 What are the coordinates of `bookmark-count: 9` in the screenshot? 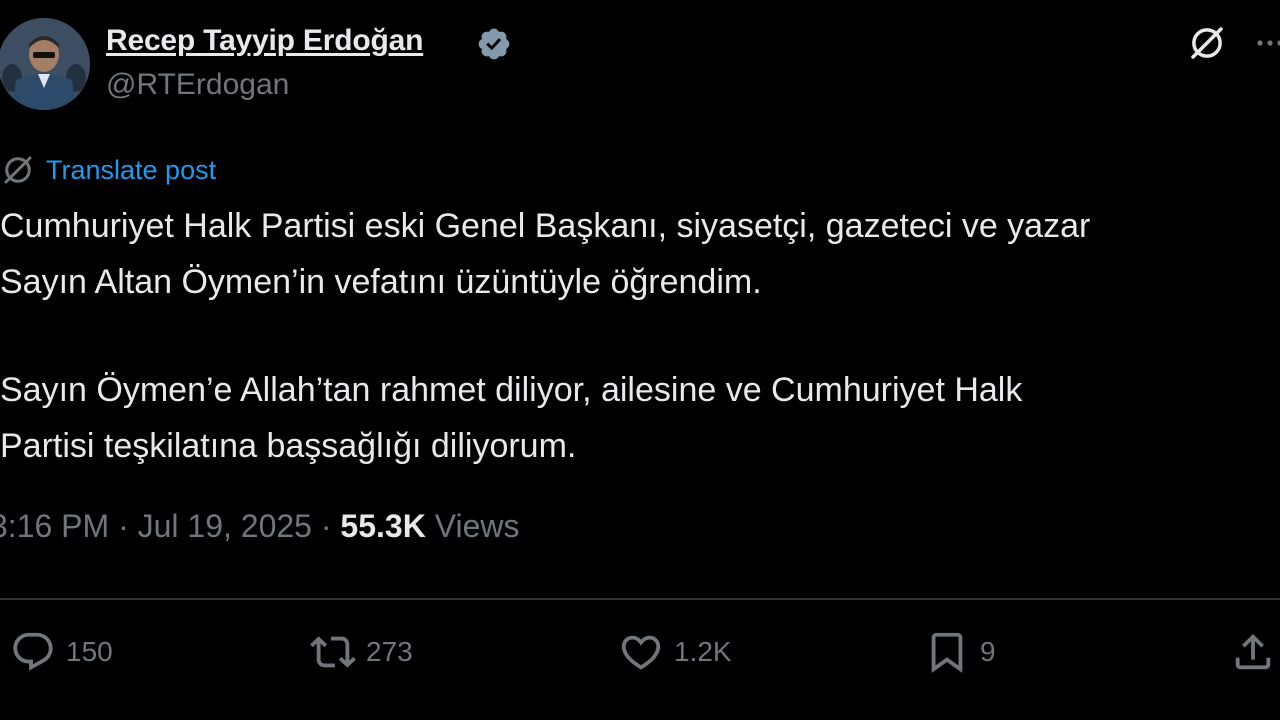 It's located at (988, 651).